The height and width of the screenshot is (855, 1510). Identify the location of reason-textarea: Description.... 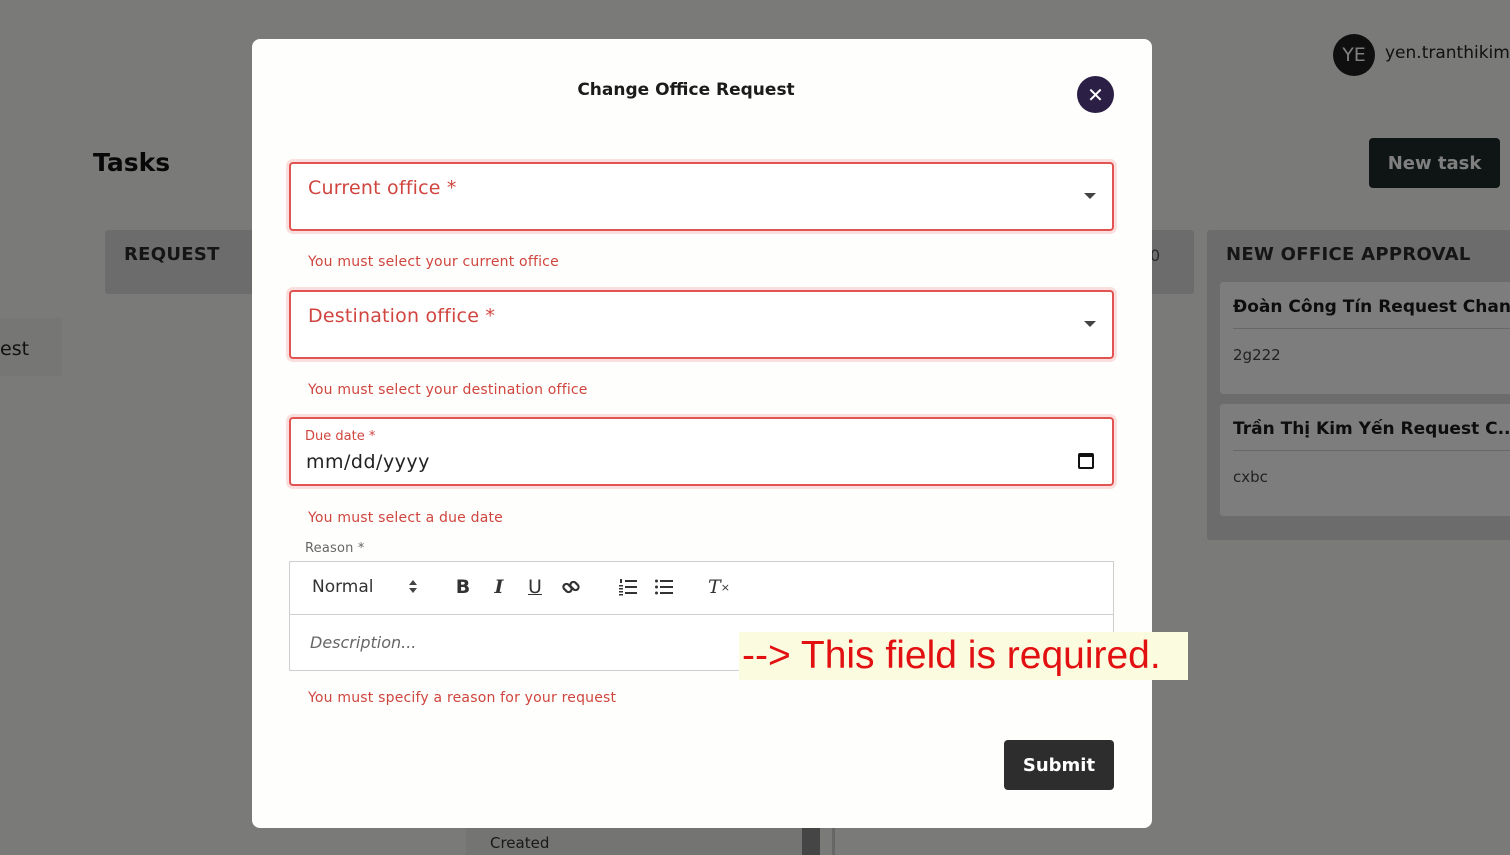
(363, 642).